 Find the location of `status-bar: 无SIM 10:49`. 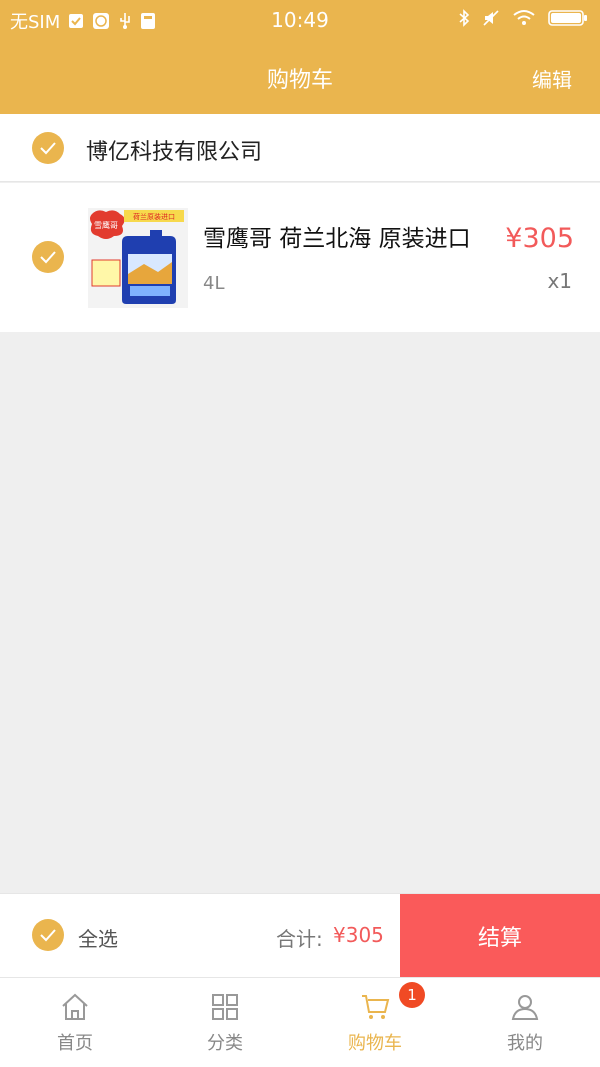

status-bar: 无SIM 10:49 is located at coordinates (300, 20).